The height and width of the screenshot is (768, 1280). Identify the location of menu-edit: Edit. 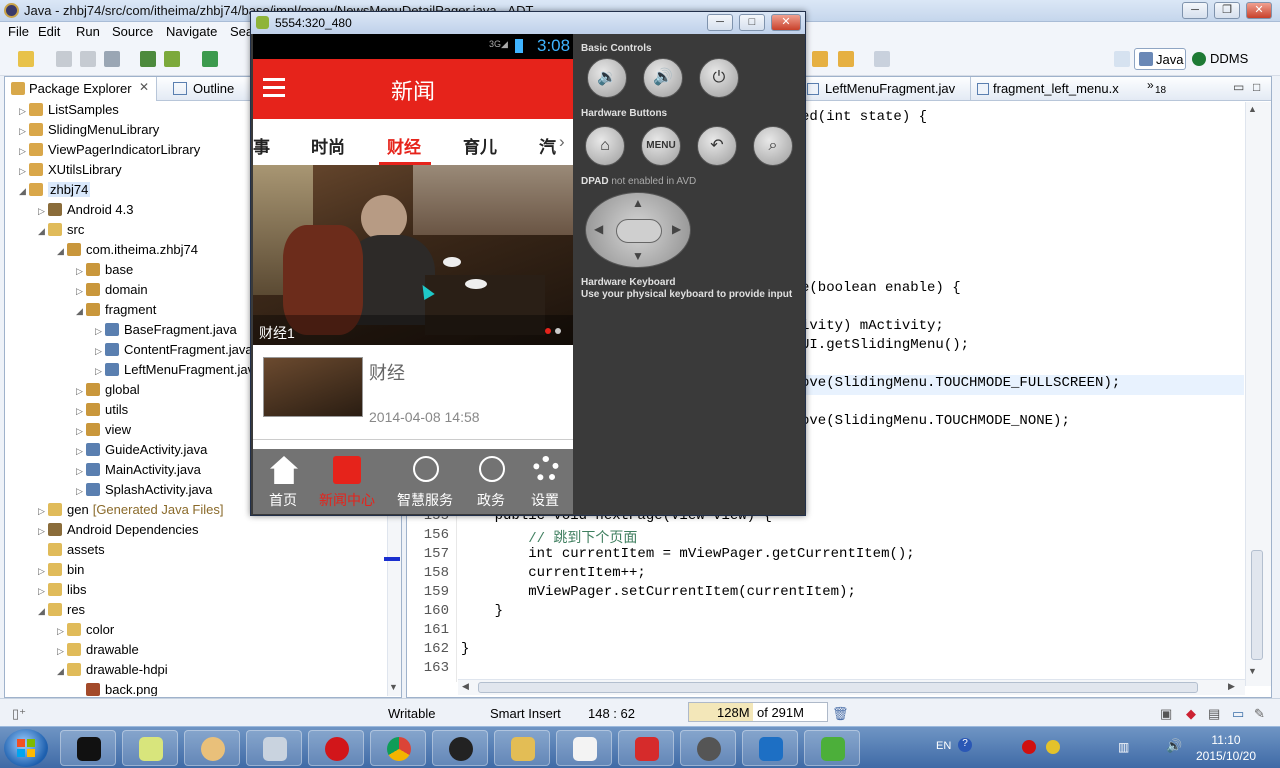
(49, 31).